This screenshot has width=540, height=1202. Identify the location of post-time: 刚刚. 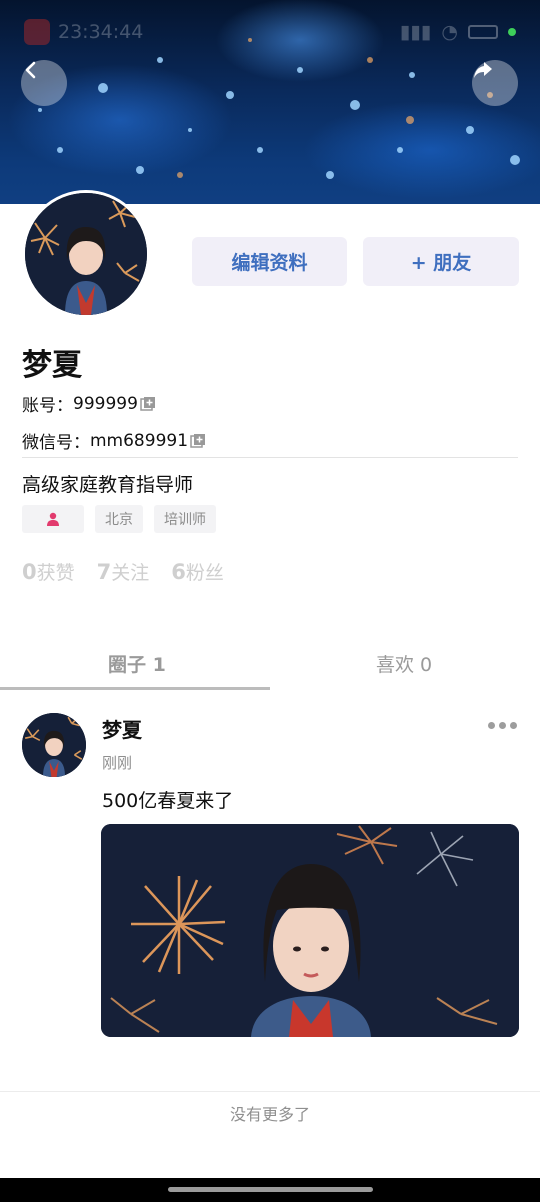
(117, 763).